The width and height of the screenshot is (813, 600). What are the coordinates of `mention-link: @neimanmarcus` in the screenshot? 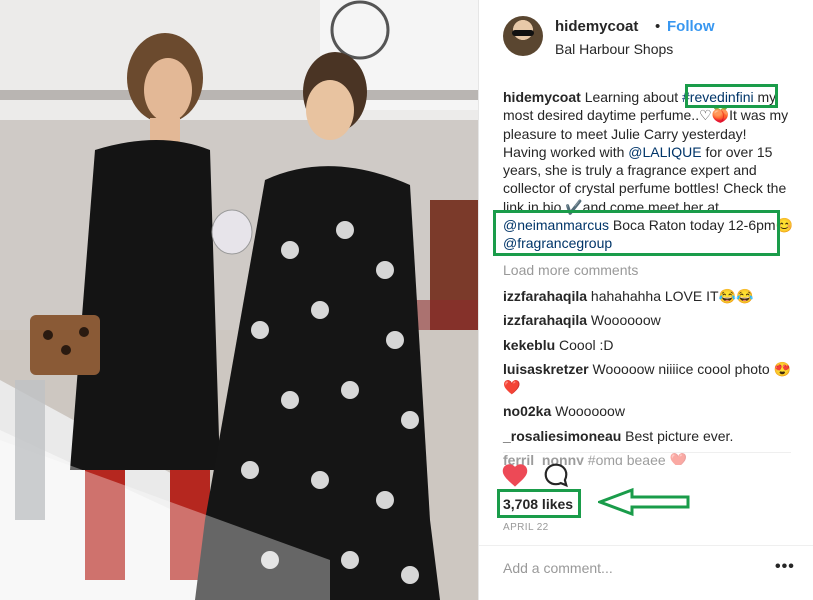 It's located at (556, 225).